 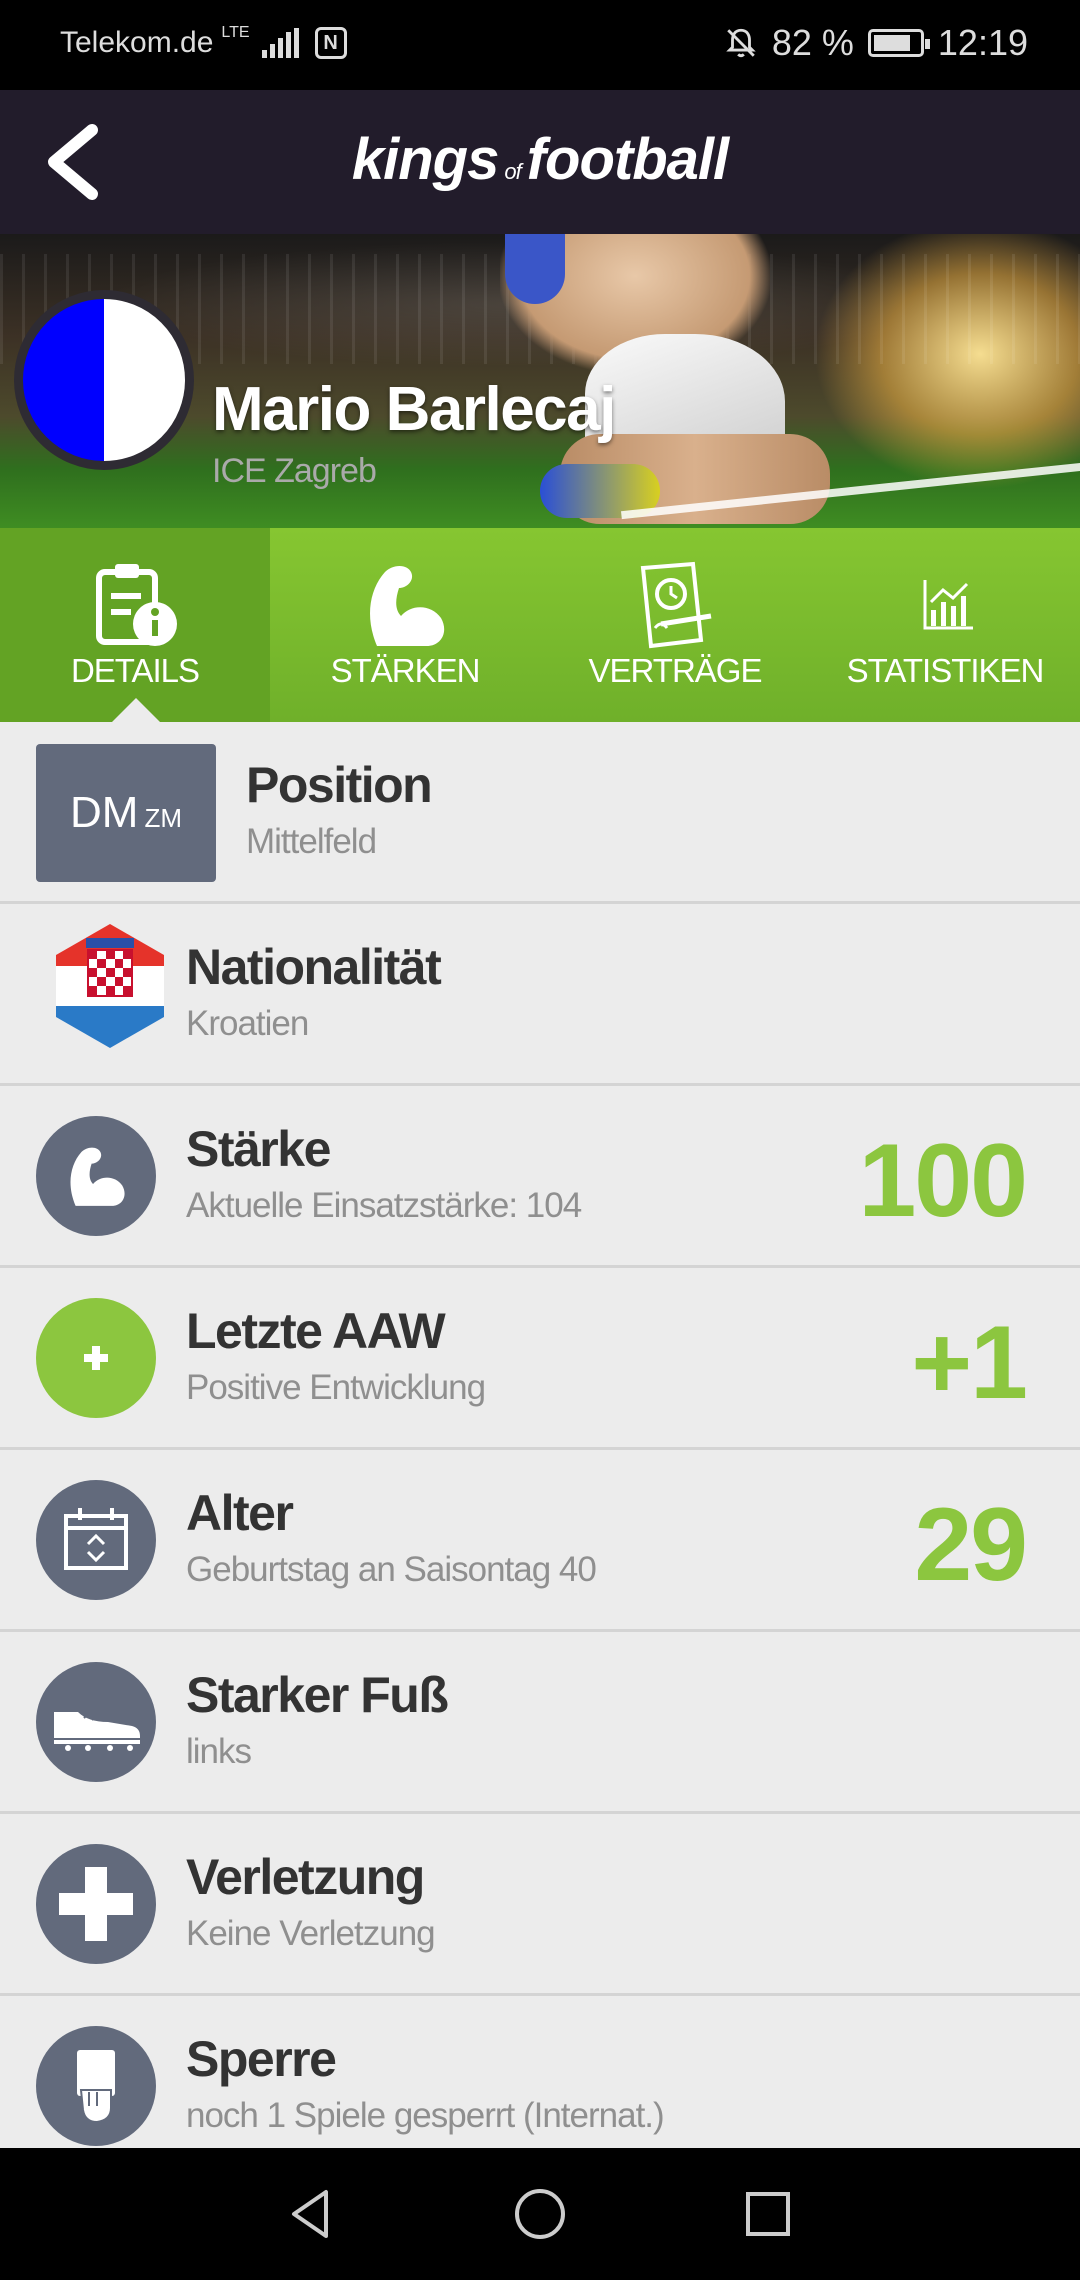 I want to click on app-bar: kings of football, so click(x=540, y=162).